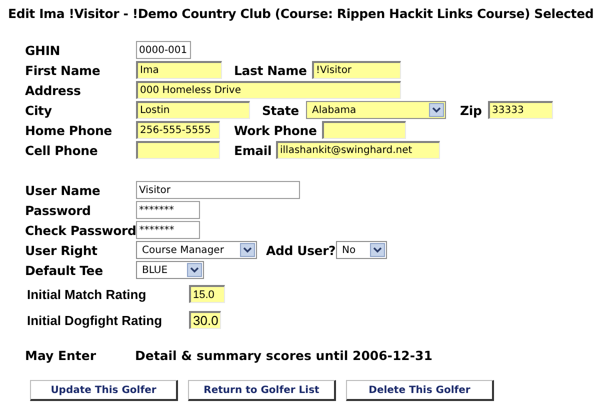 The width and height of the screenshot is (607, 414). I want to click on text-field: 33333, so click(520, 110).